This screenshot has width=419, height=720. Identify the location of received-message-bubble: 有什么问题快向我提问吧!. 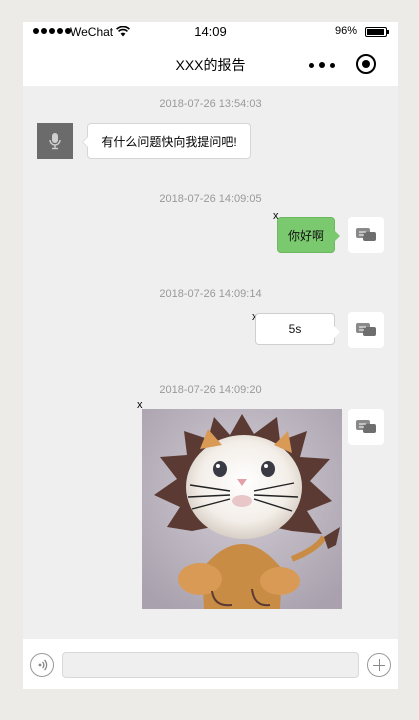
(166, 141).